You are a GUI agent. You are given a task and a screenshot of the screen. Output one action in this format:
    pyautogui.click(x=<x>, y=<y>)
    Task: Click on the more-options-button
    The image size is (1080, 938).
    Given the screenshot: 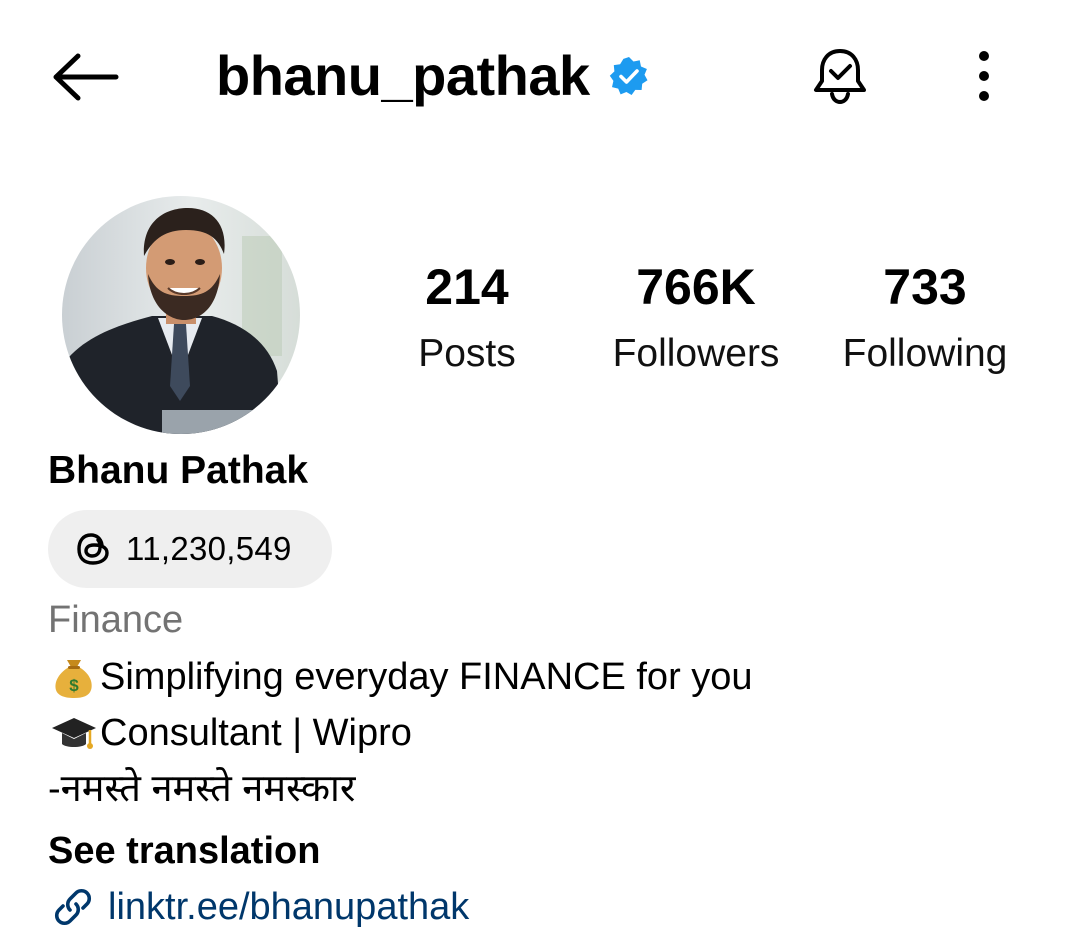 What is the action you would take?
    pyautogui.click(x=984, y=76)
    